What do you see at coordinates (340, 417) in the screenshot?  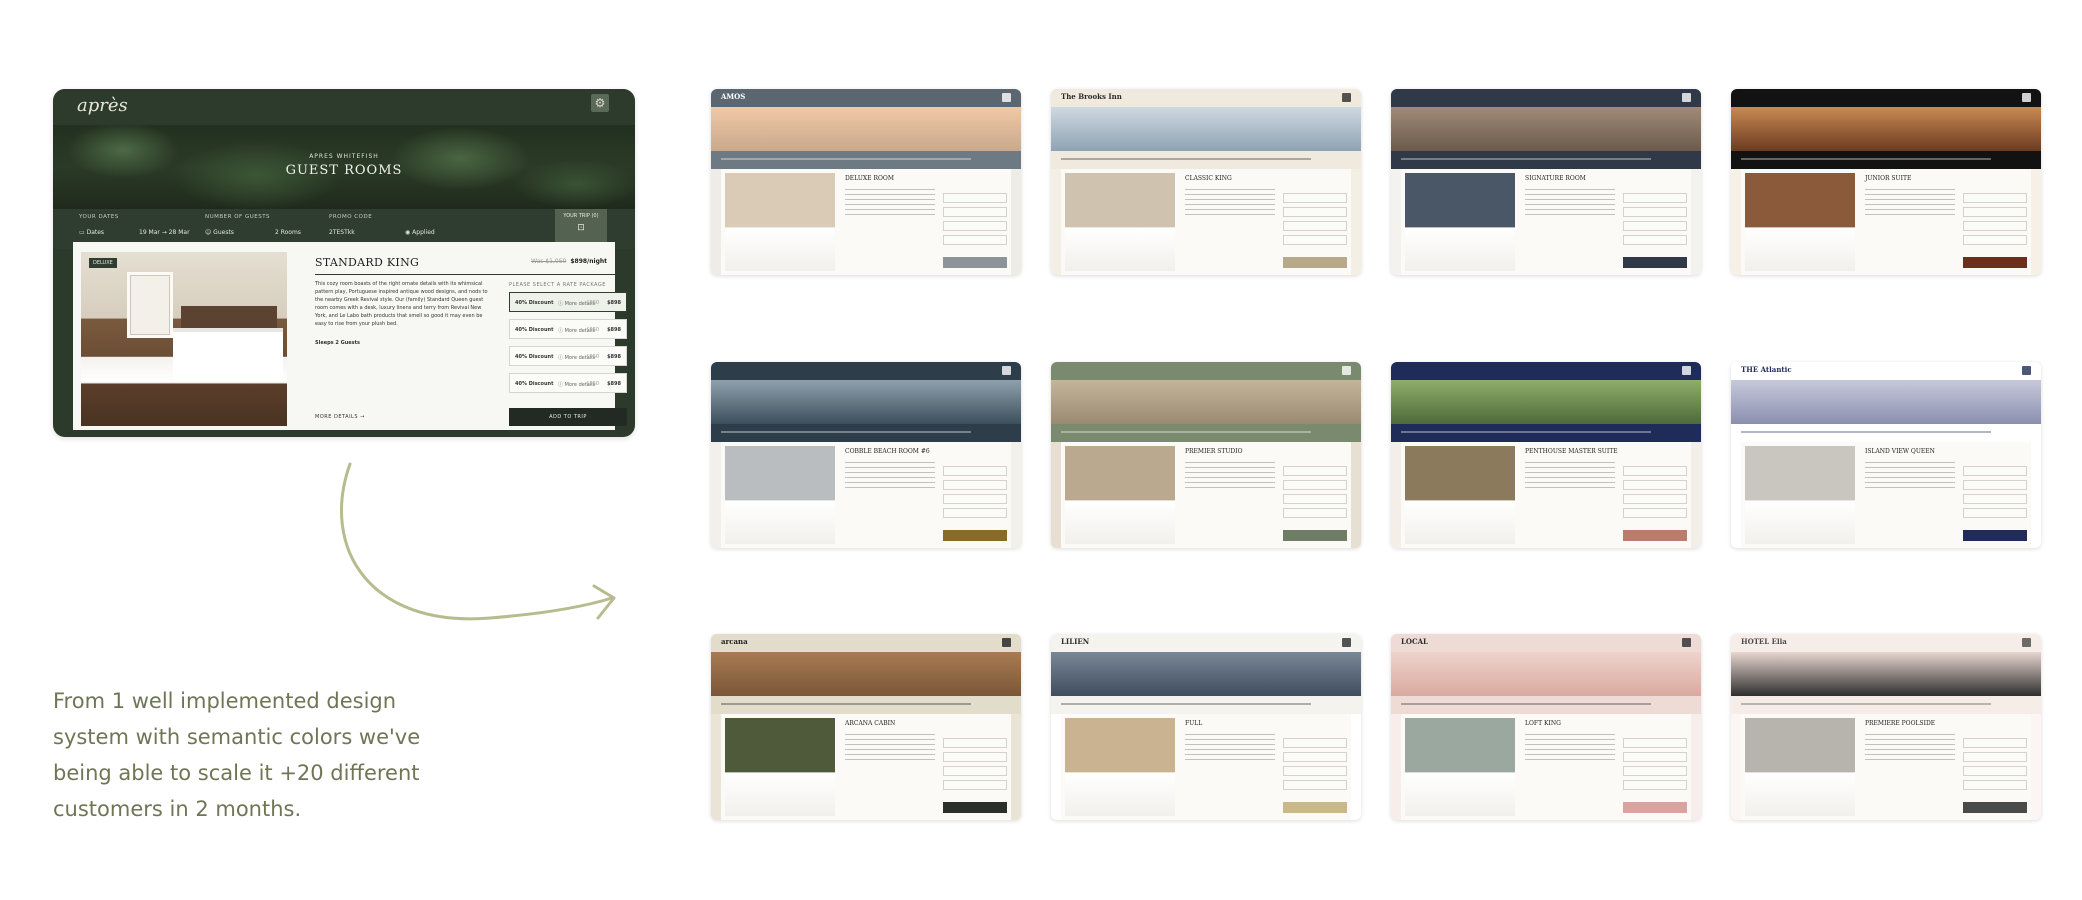 I see `more-details-link: MORE DETAILS →` at bounding box center [340, 417].